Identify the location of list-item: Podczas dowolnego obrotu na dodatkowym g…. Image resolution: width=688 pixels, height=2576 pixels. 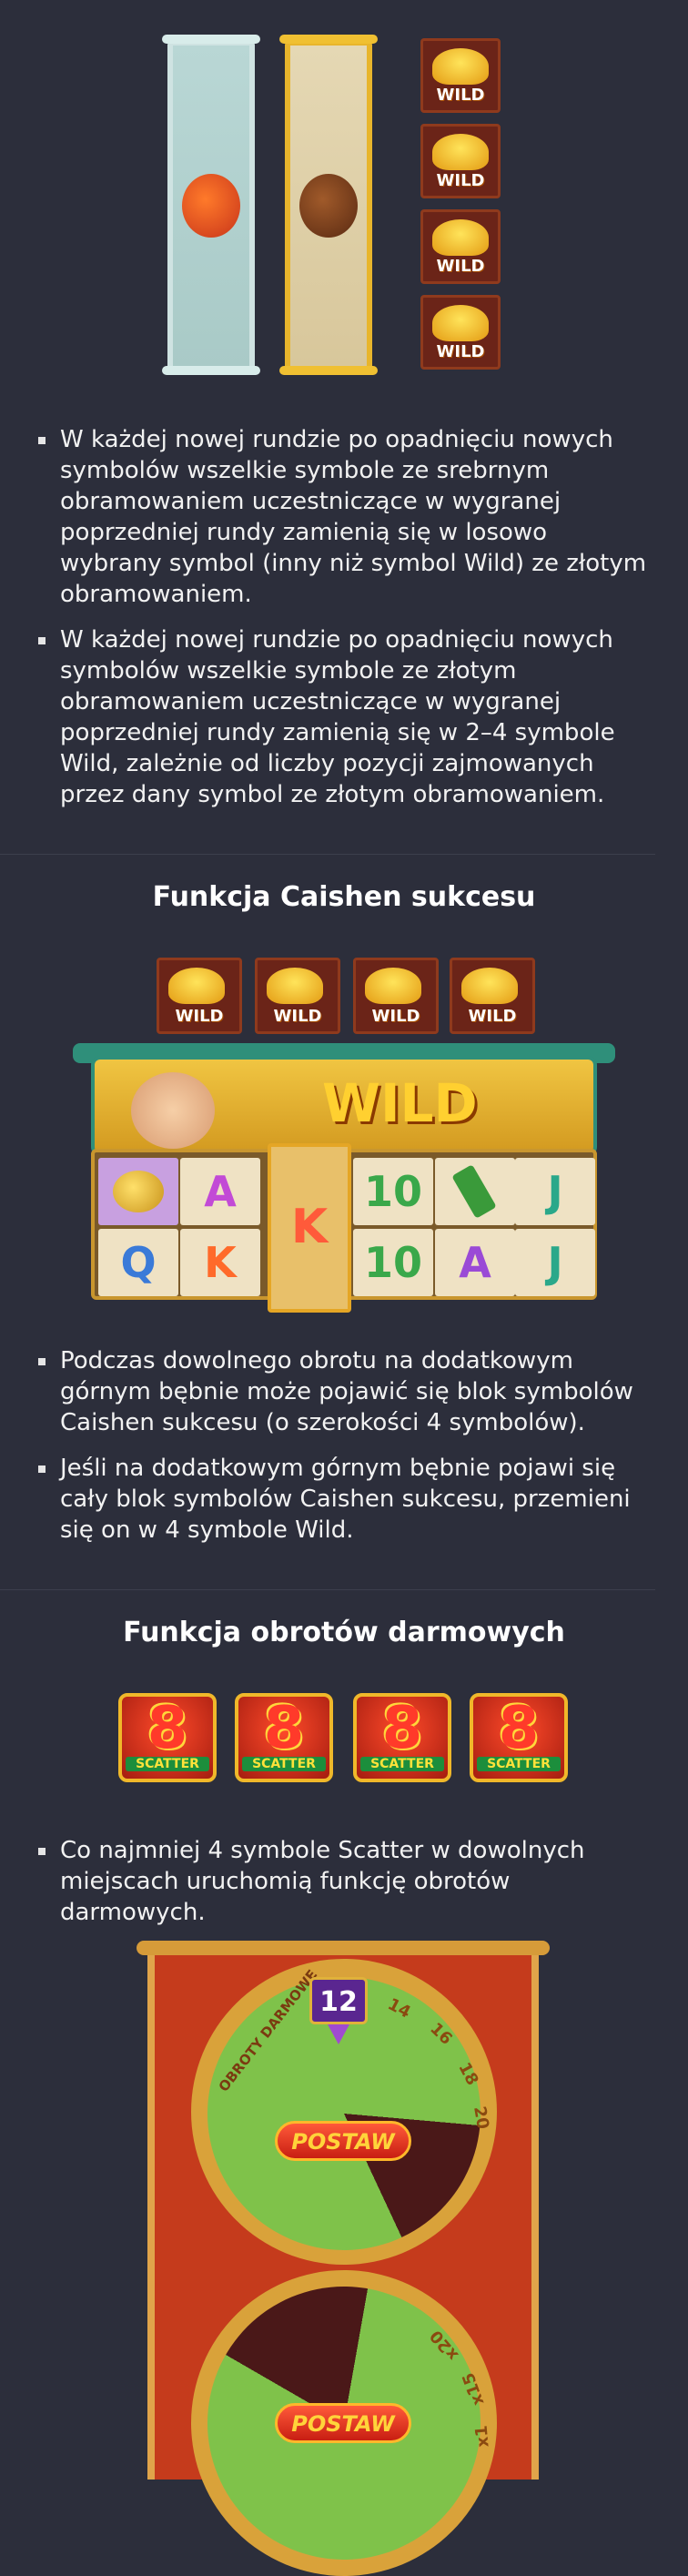
(345, 1391).